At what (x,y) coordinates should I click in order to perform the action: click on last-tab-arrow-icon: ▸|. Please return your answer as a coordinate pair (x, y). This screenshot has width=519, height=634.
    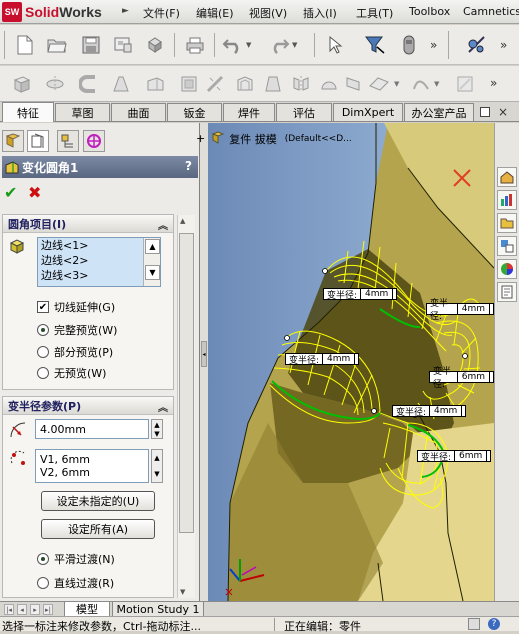
    Looking at the image, I should click on (48, 609).